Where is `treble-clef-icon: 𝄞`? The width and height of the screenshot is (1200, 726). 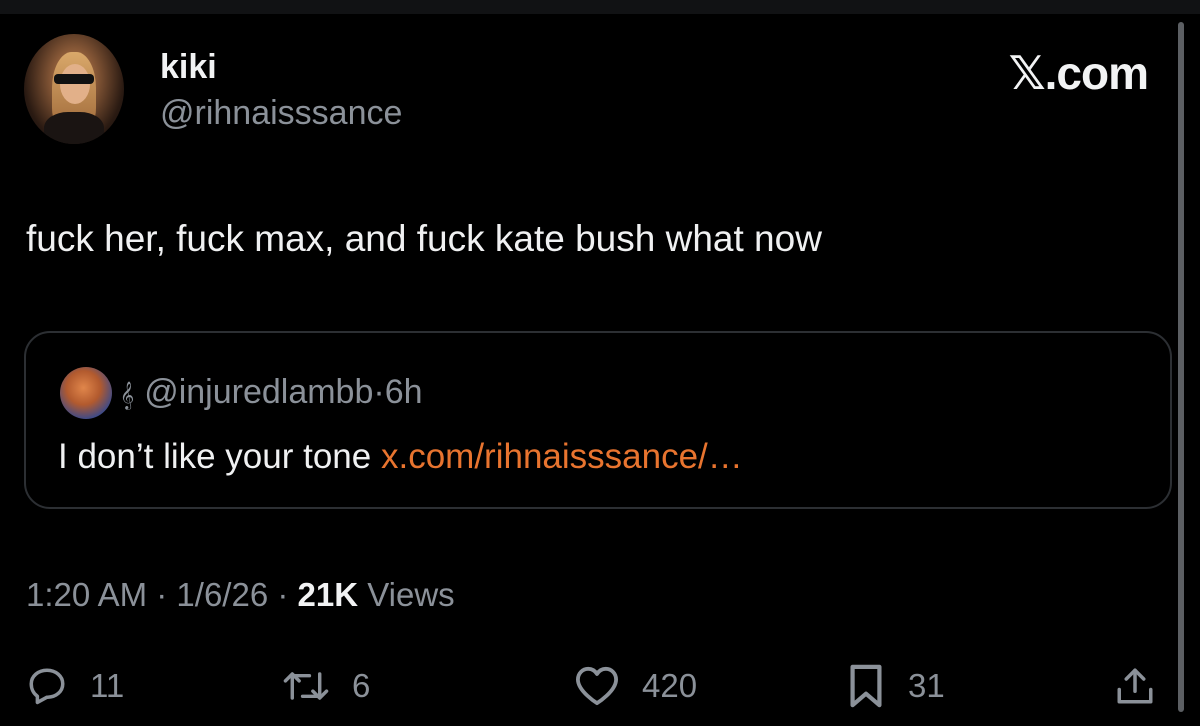 treble-clef-icon: 𝄞 is located at coordinates (127, 395).